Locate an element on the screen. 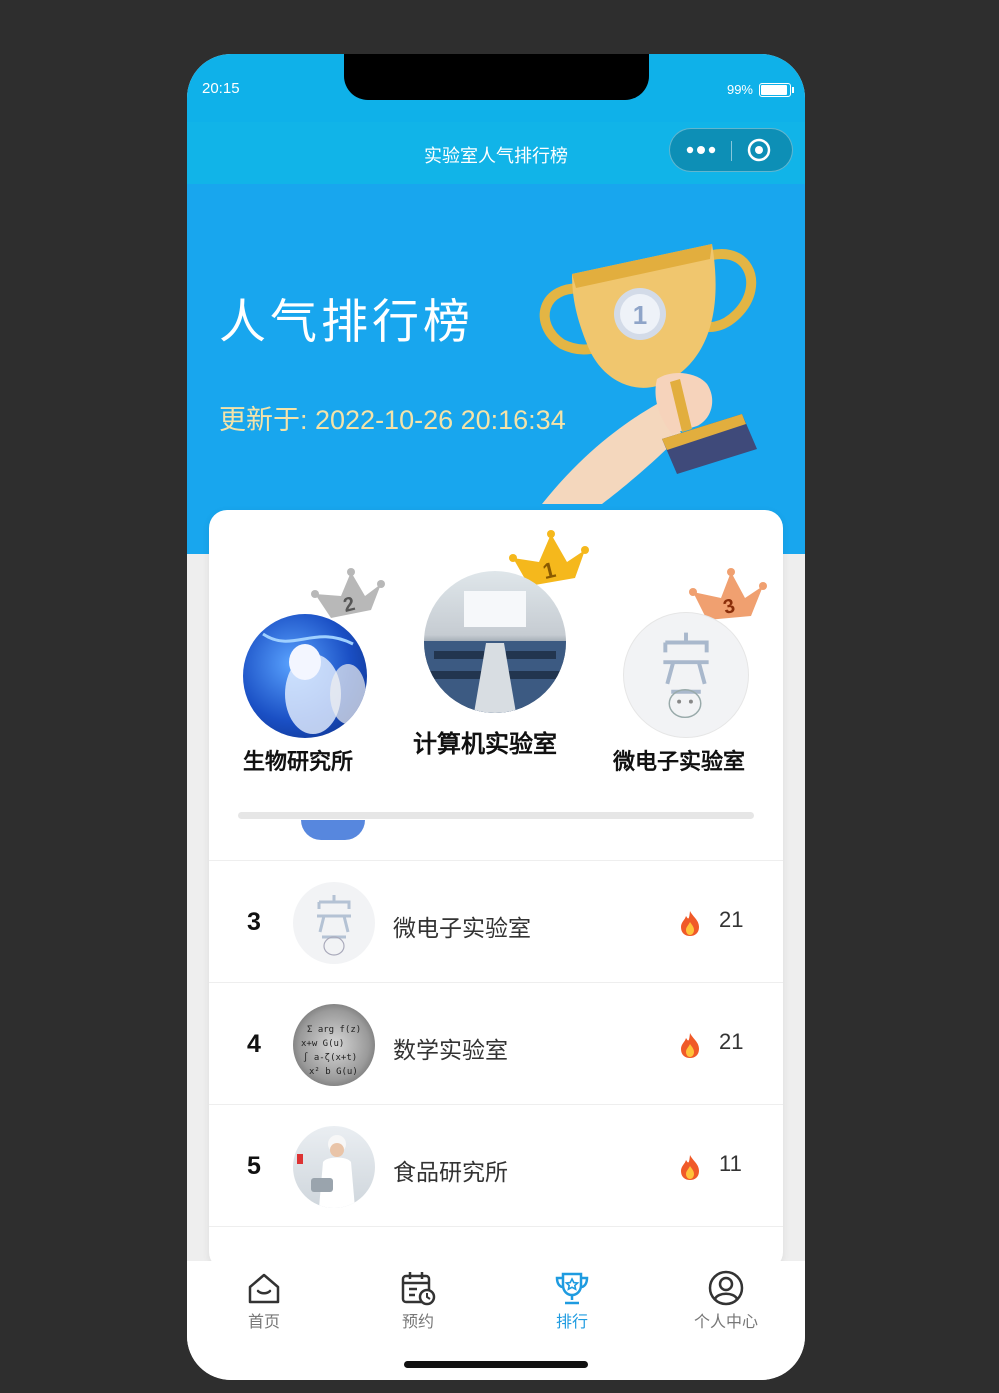  avatar-micro-lab is located at coordinates (686, 675).